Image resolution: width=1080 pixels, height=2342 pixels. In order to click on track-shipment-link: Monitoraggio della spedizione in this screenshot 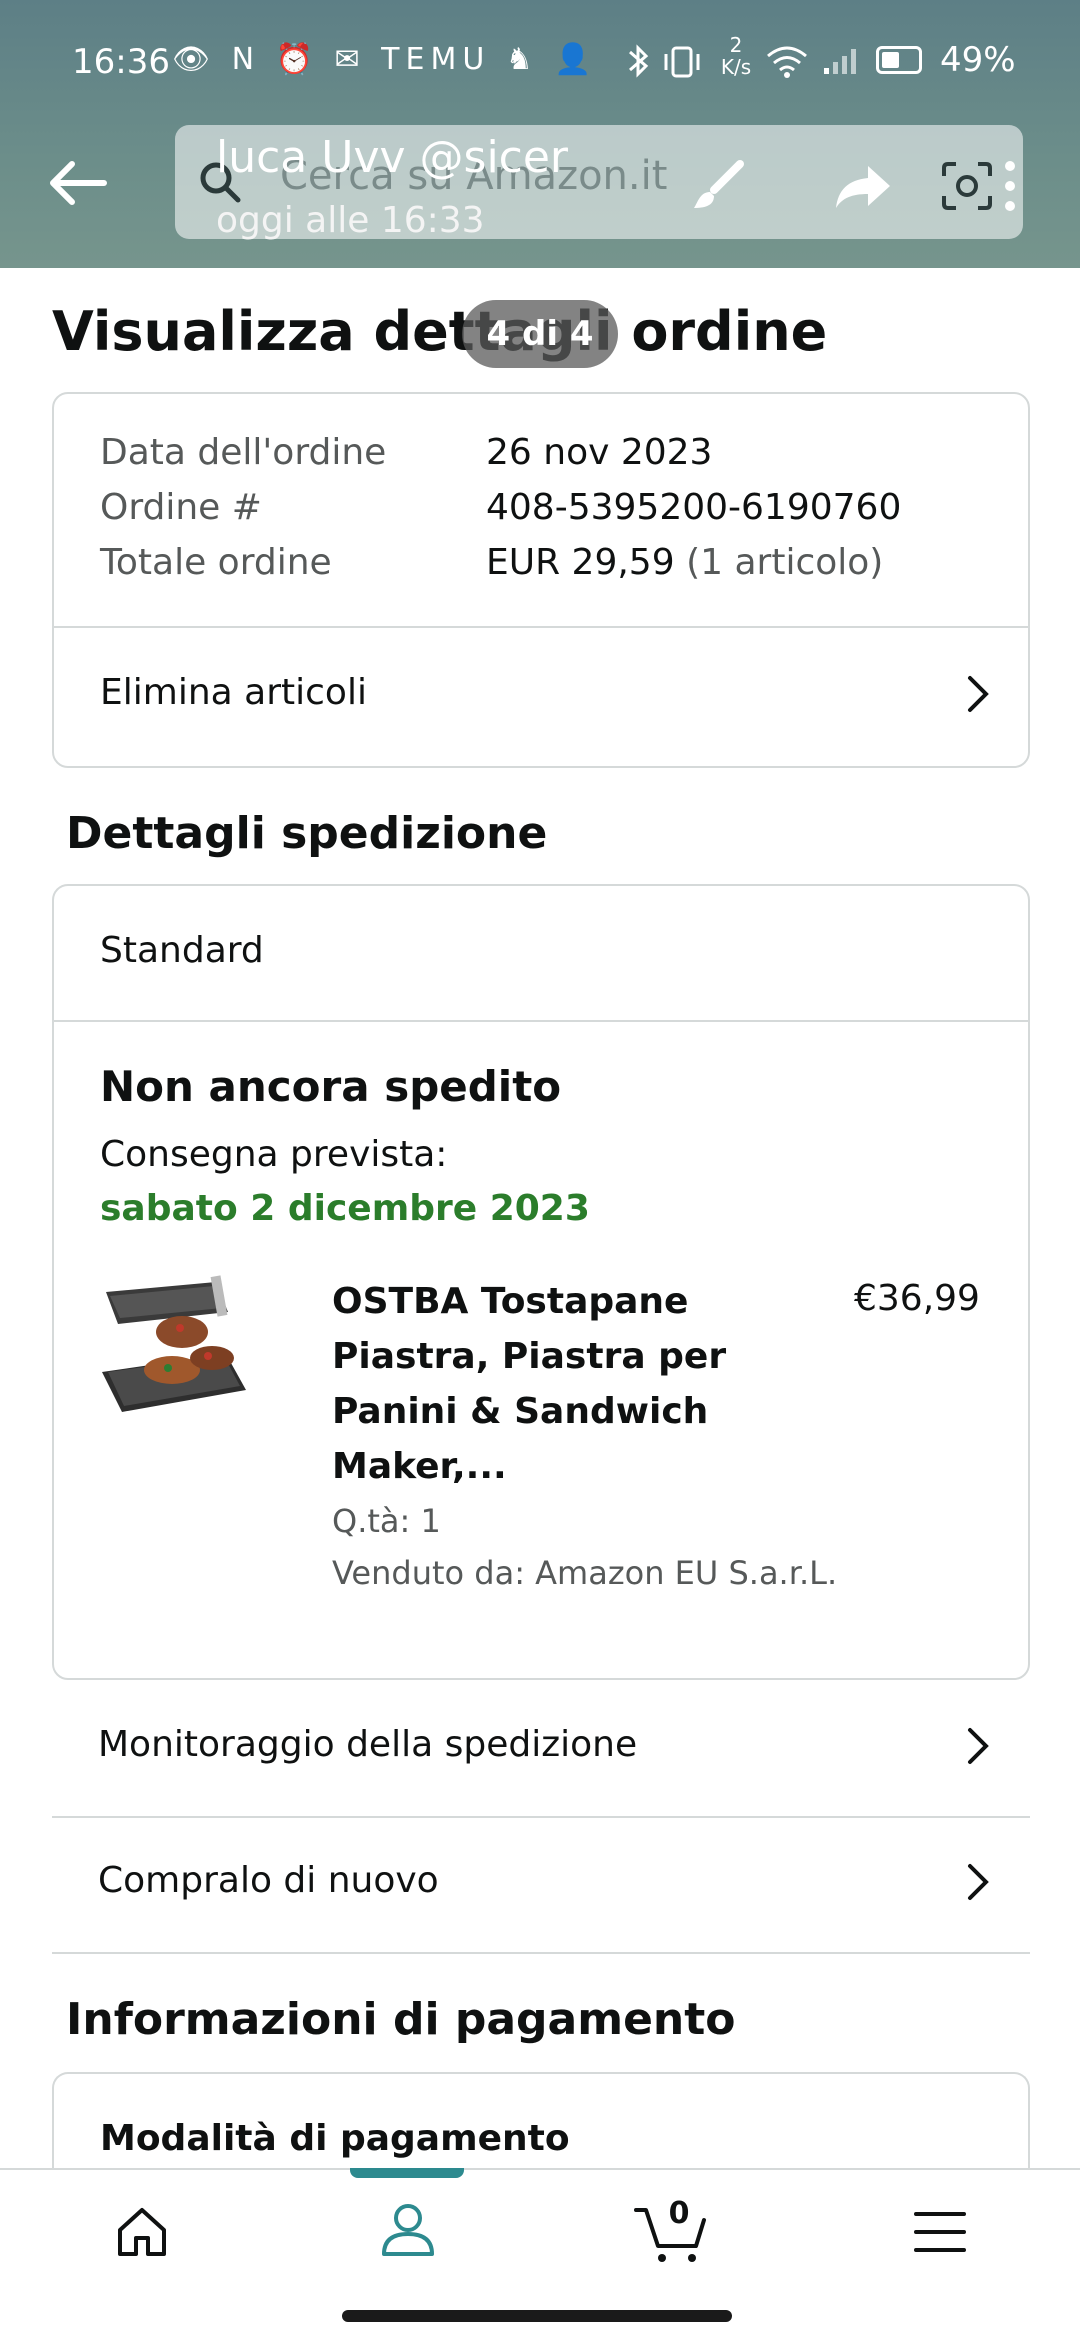, I will do `click(367, 1744)`.